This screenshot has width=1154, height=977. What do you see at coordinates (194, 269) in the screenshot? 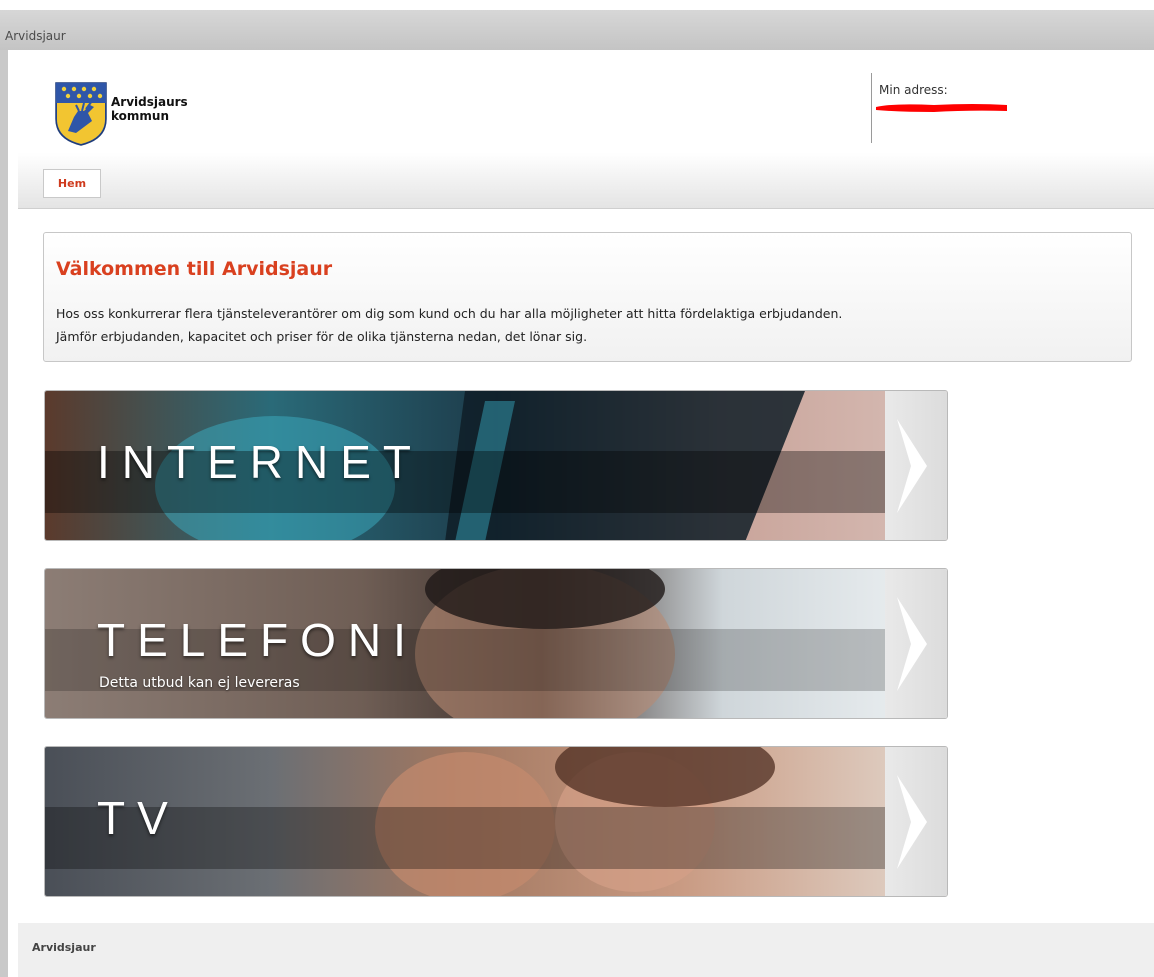
I see `welcome-title: Välkommen till Arvidsjaur` at bounding box center [194, 269].